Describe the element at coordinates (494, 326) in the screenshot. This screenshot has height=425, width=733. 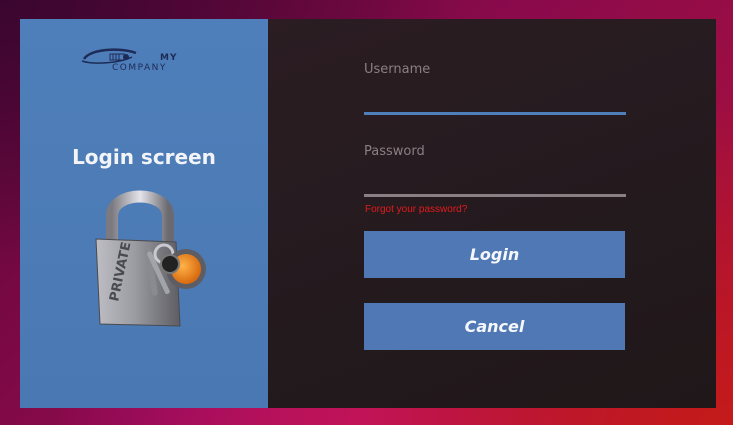
I see `cancel-button: Cancel` at that location.